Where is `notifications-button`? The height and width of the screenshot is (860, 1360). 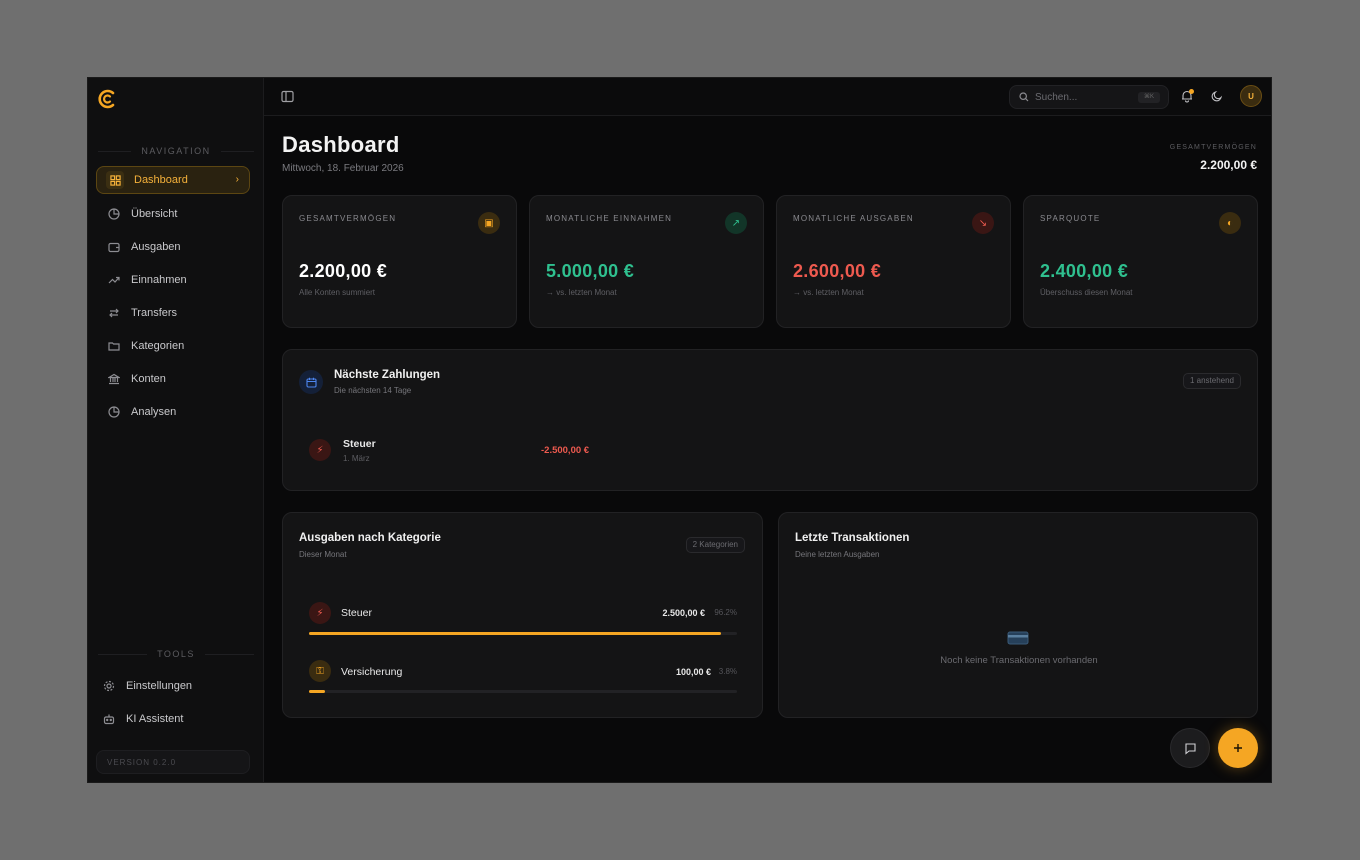
notifications-button is located at coordinates (1187, 96).